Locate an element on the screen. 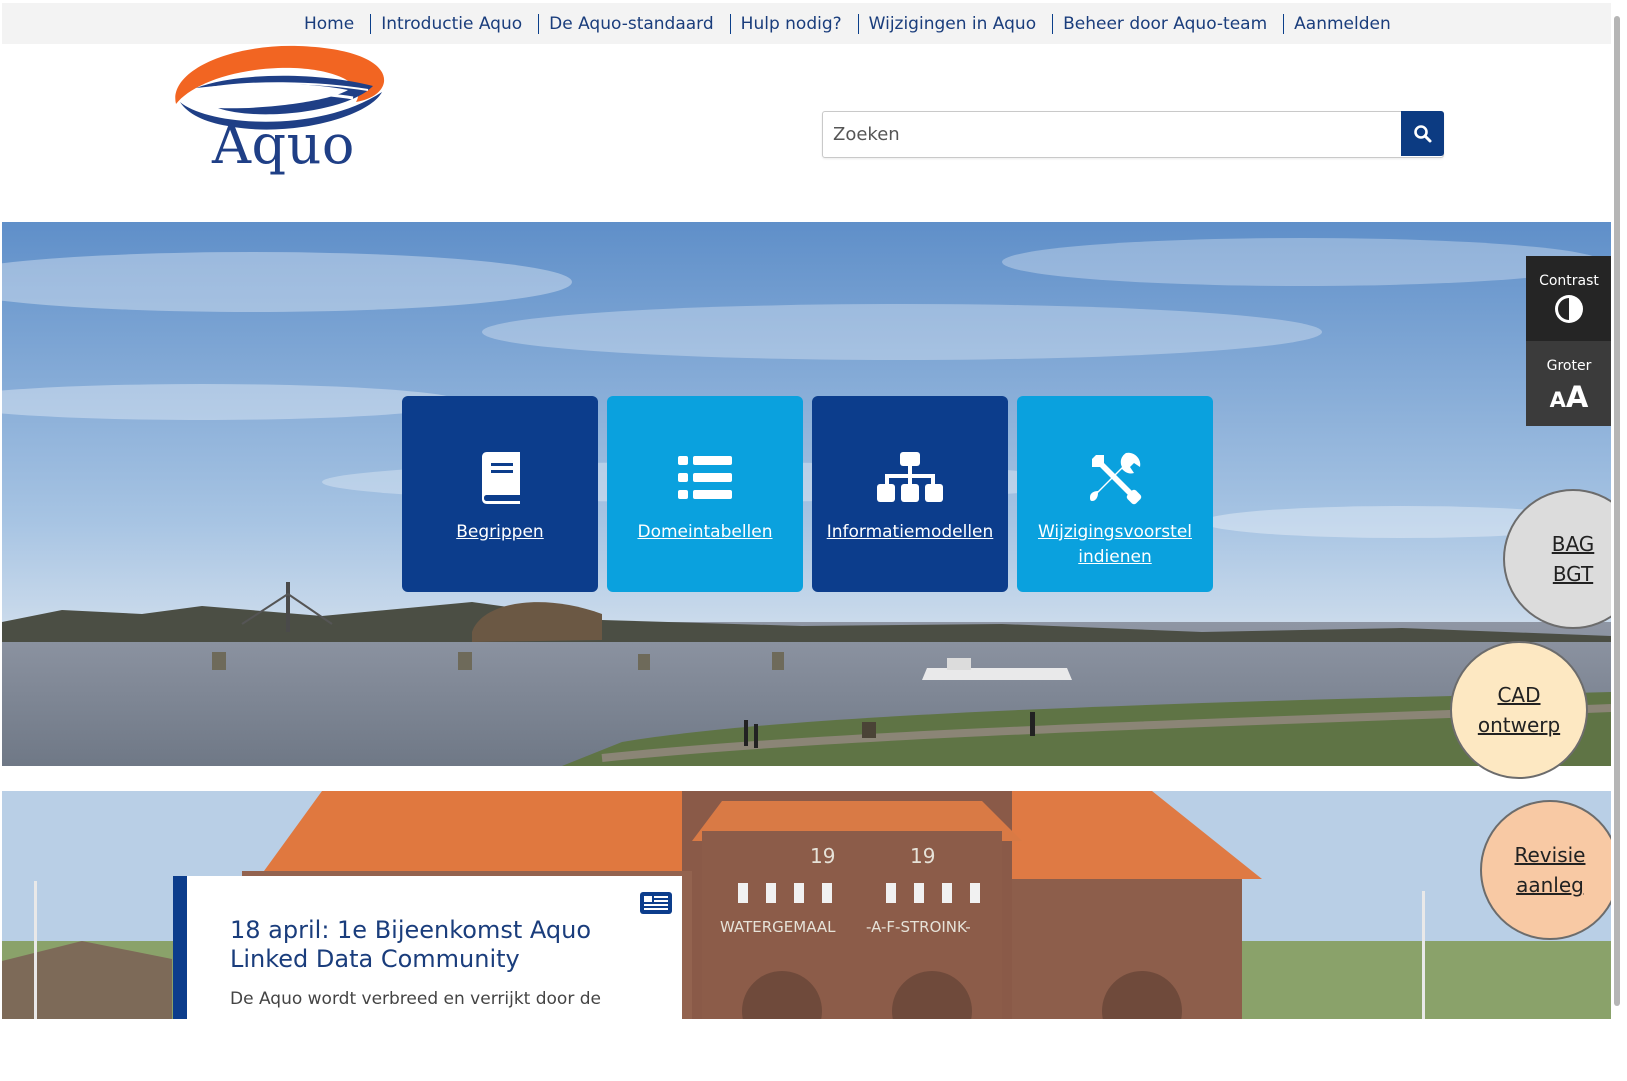  tile-informatiemodellen-label: Informatiemodellen is located at coordinates (910, 532).